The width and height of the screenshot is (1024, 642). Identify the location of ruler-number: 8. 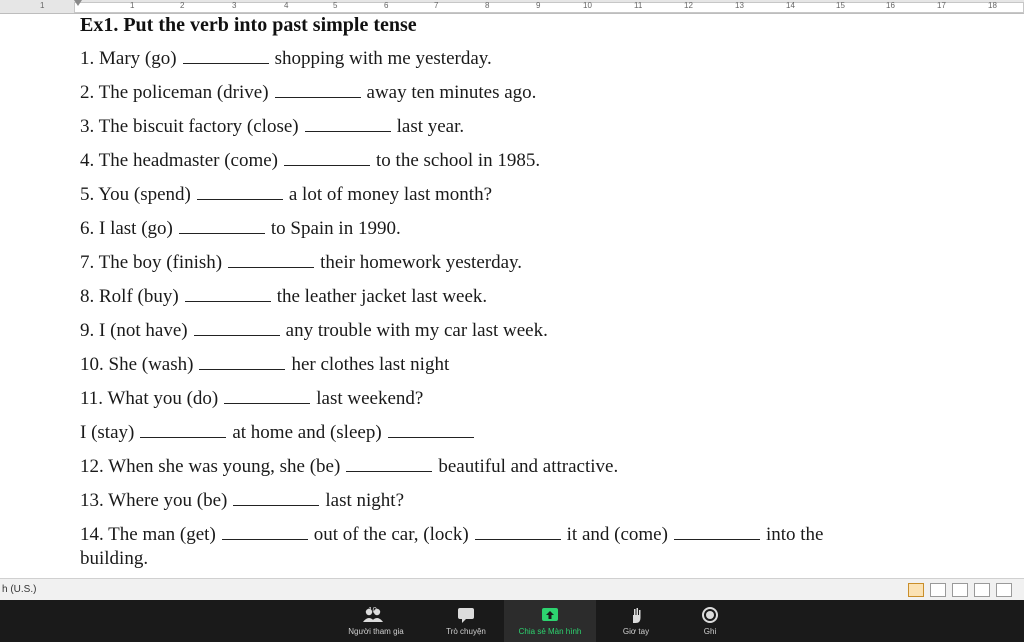
(487, 5).